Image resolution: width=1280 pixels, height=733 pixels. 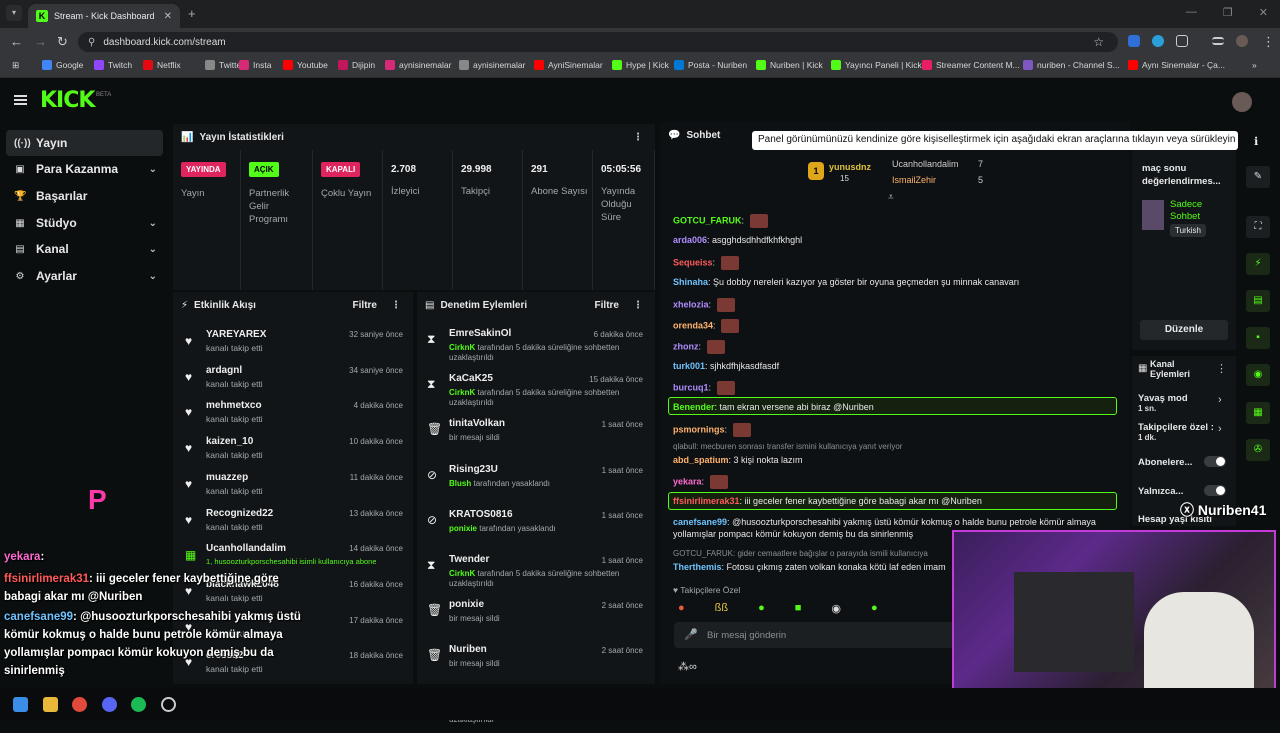 I want to click on emote-1-icon: ●, so click(x=681, y=609).